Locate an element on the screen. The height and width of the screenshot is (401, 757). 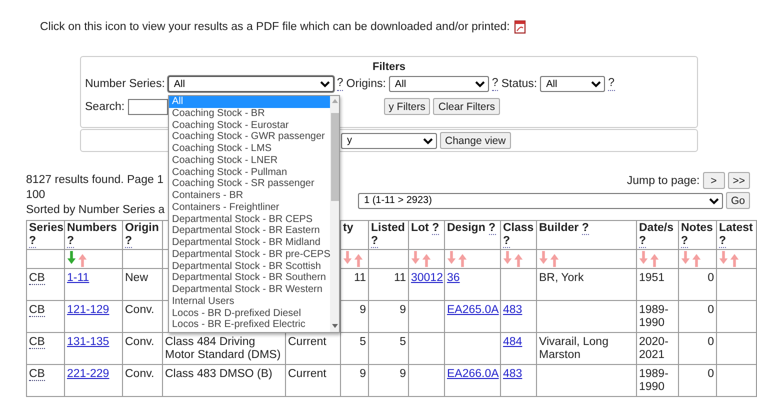
filter-button: Clear Filters is located at coordinates (466, 106).